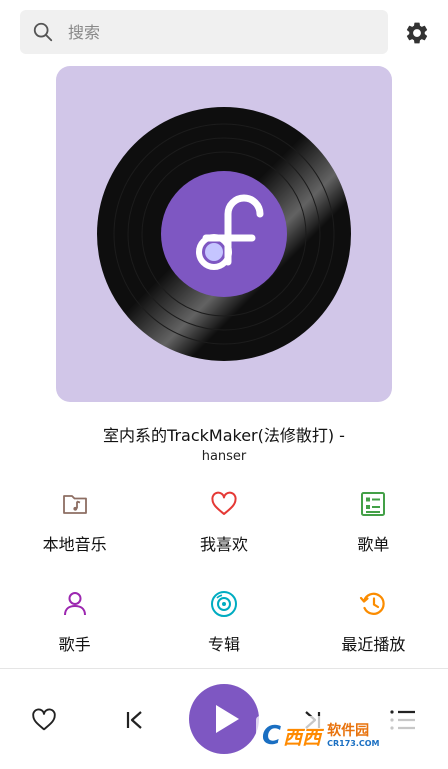 The image size is (448, 769). I want to click on play-icon, so click(227, 719).